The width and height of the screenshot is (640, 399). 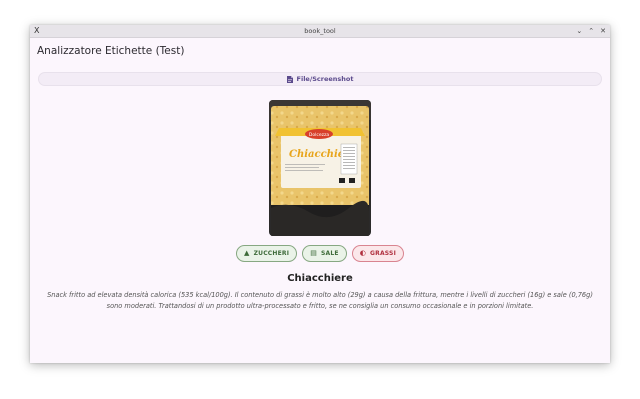 I want to click on file-screenshot-button: File/Screenshot, so click(x=320, y=79).